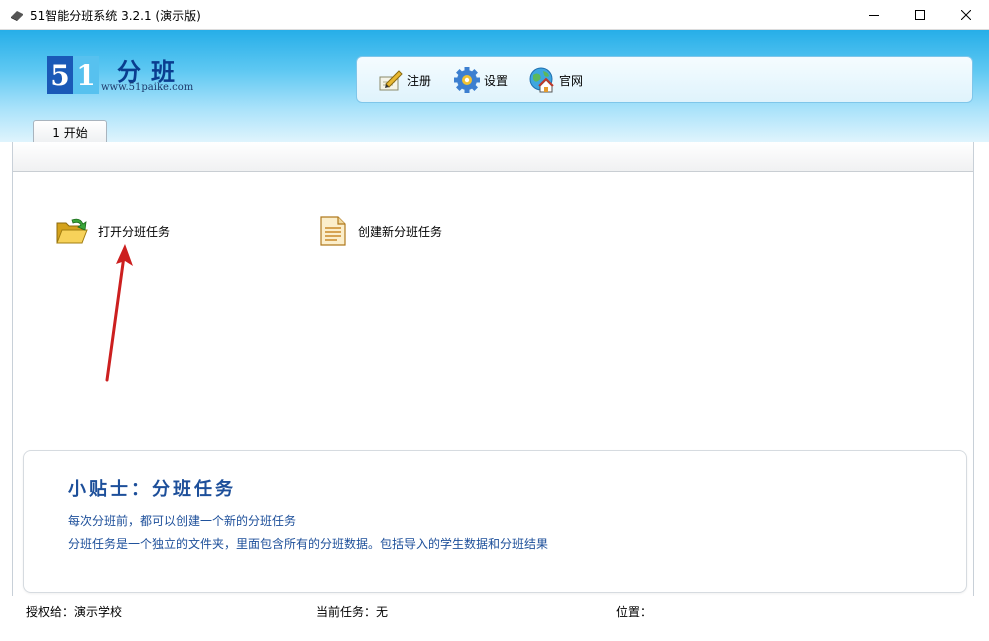 The height and width of the screenshot is (641, 989). I want to click on register-button: 注册, so click(403, 80).